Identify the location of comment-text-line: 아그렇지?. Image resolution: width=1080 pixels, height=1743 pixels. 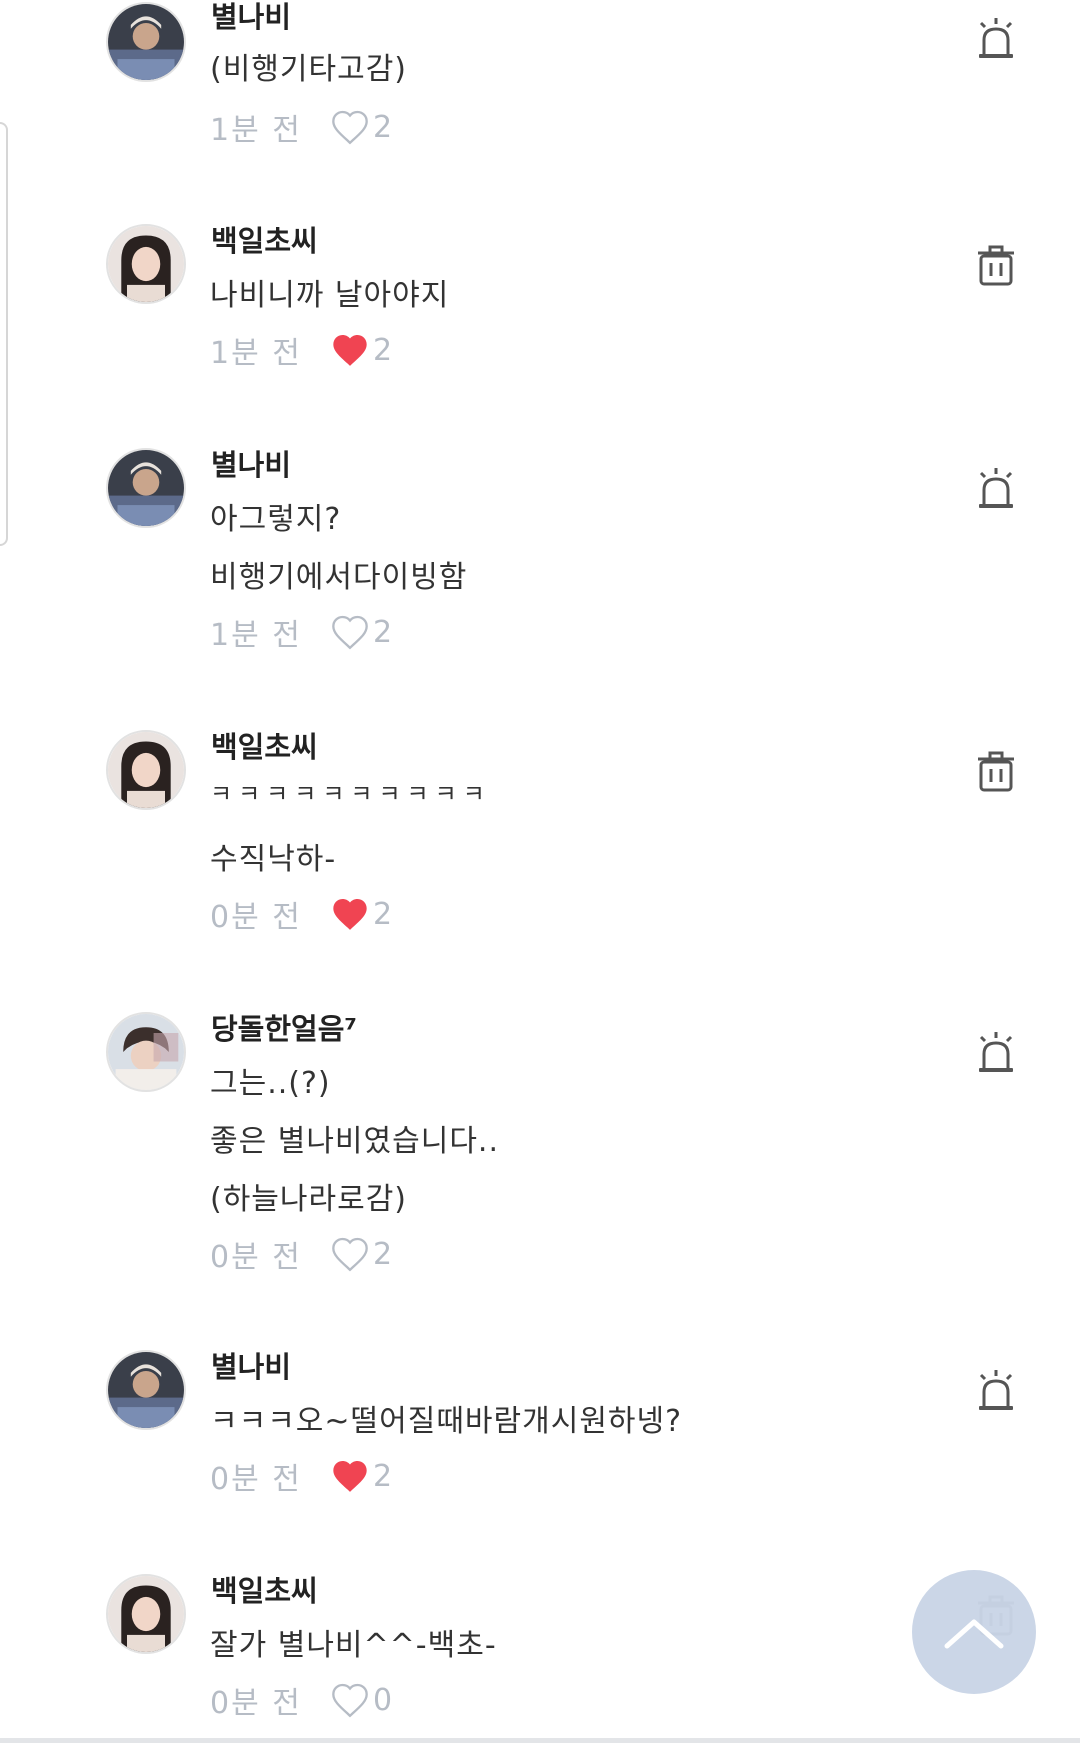
(276, 519).